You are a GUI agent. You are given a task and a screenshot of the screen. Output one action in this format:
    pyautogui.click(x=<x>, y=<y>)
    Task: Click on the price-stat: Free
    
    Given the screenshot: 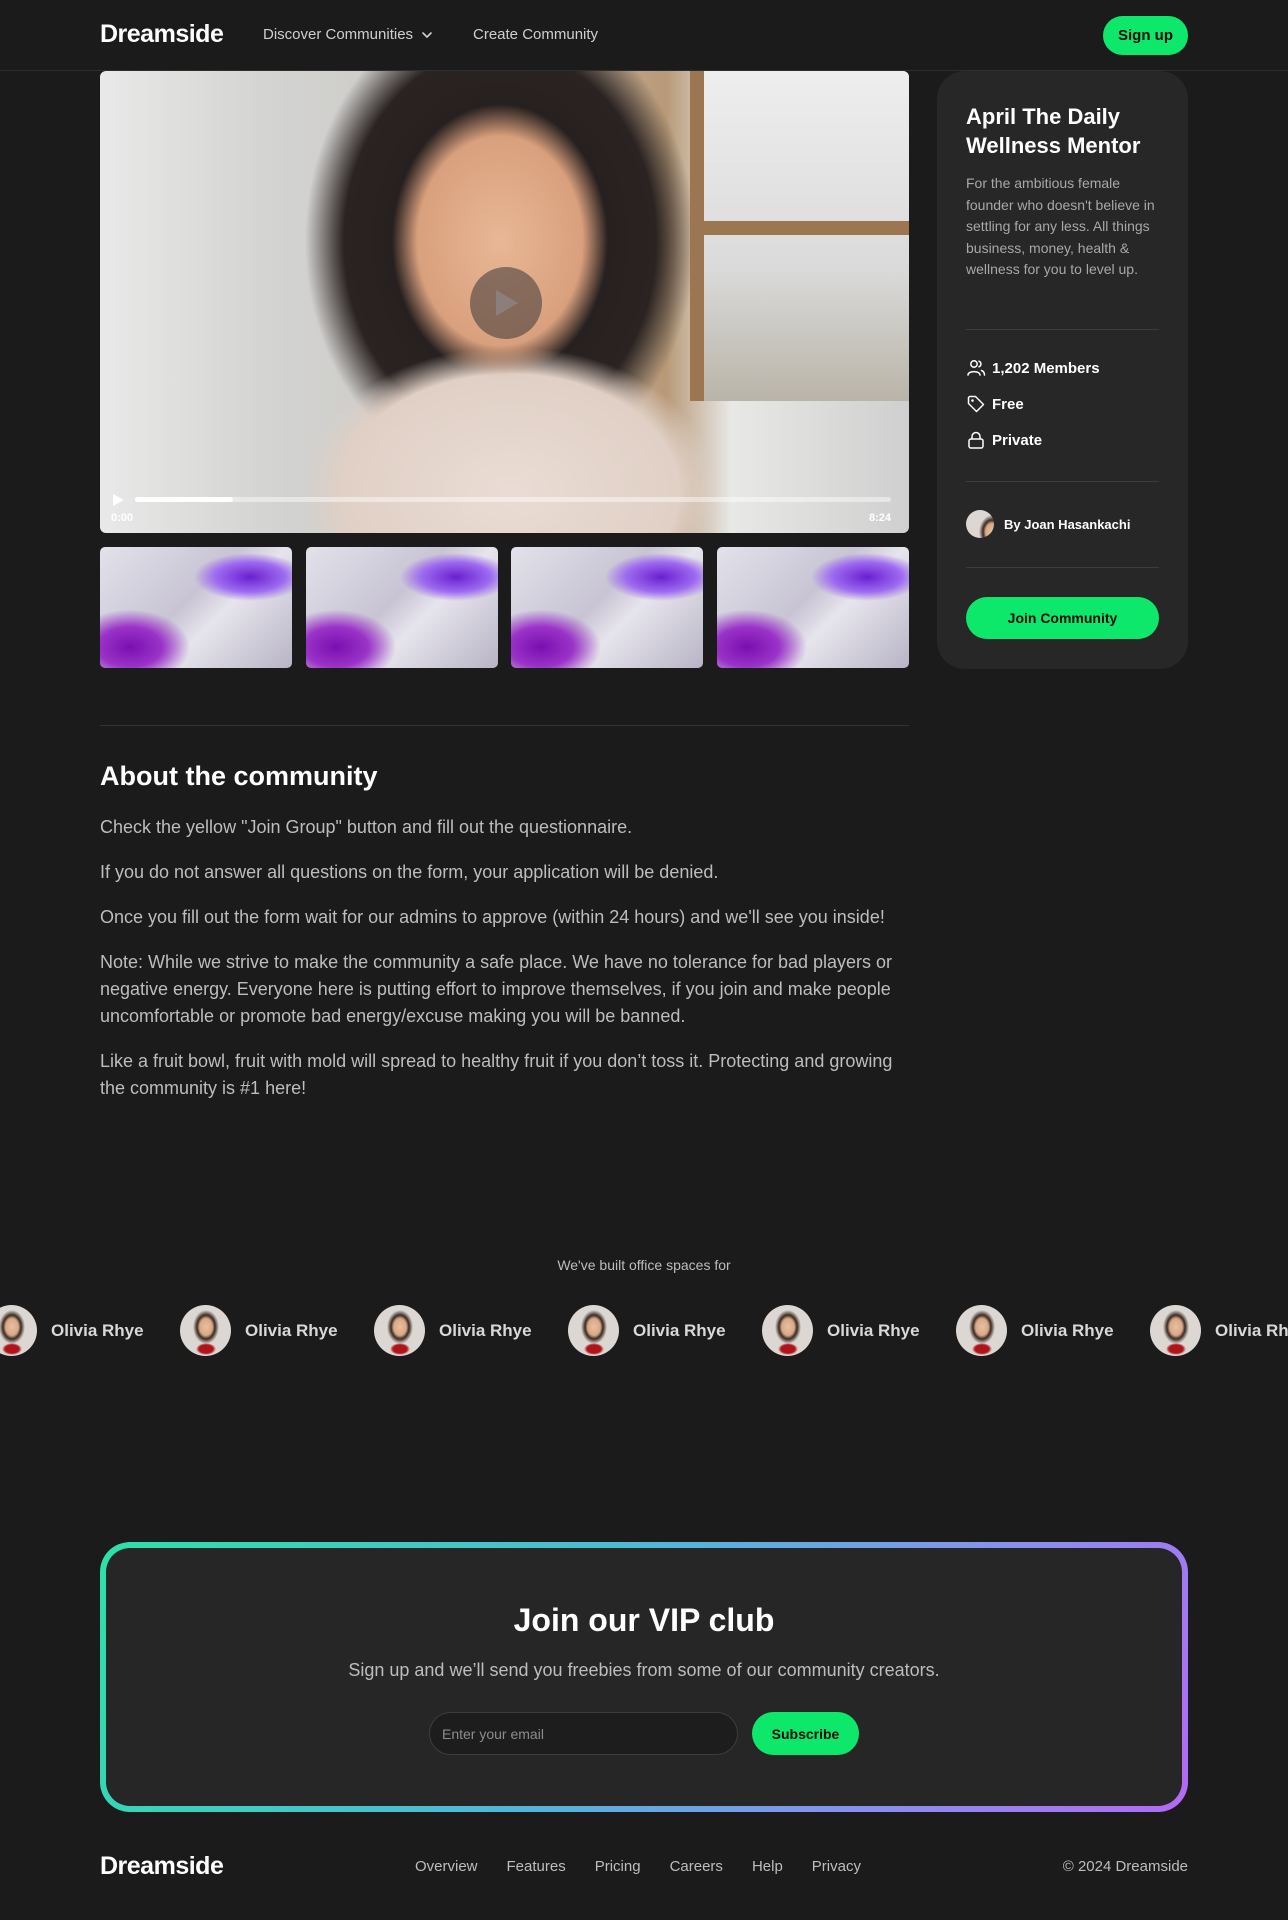 What is the action you would take?
    pyautogui.click(x=995, y=404)
    